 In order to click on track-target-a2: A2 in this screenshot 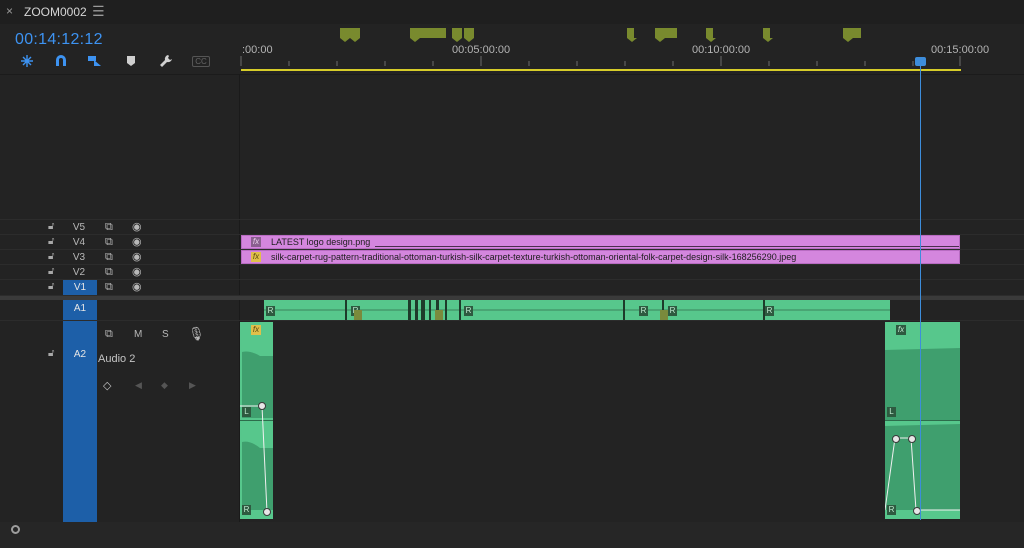, I will do `click(80, 421)`.